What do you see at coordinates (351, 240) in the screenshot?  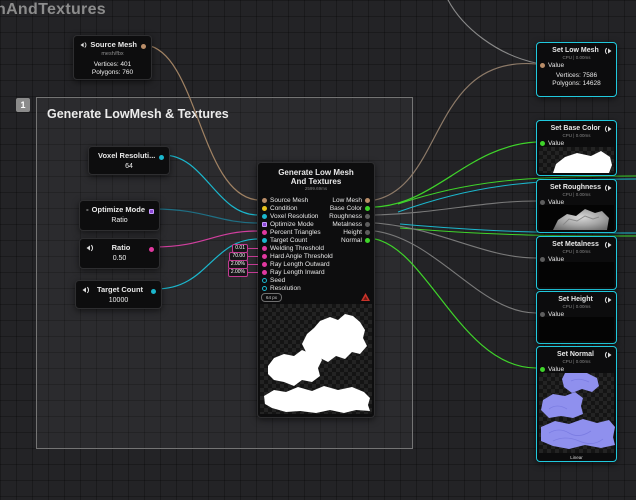 I see `pin-label: Normal` at bounding box center [351, 240].